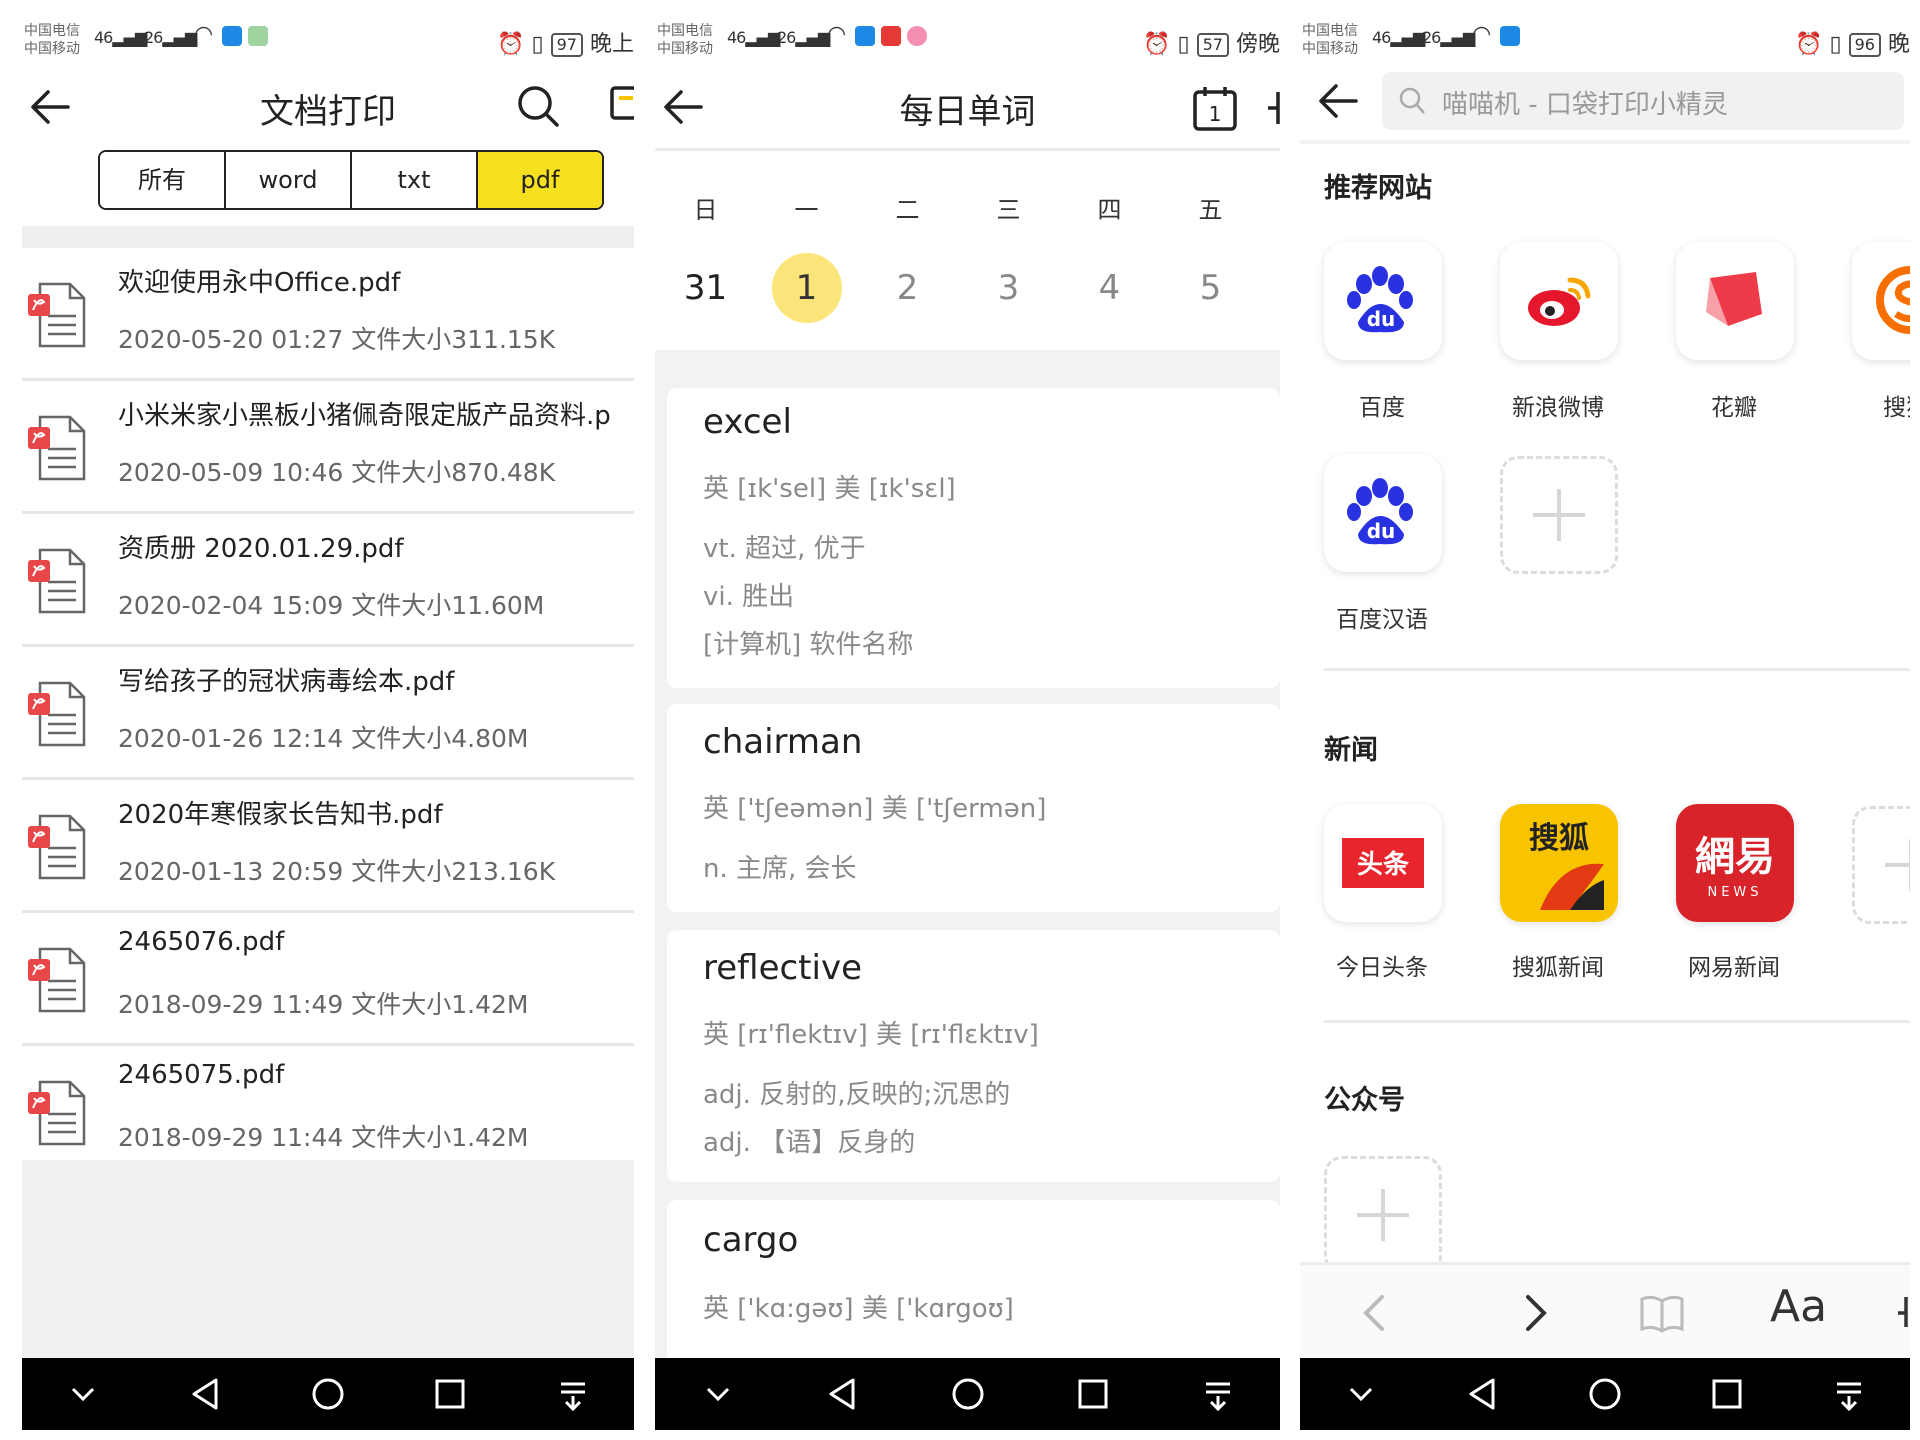 This screenshot has width=1920, height=1440. I want to click on time-label: 傍晚, so click(1257, 44).